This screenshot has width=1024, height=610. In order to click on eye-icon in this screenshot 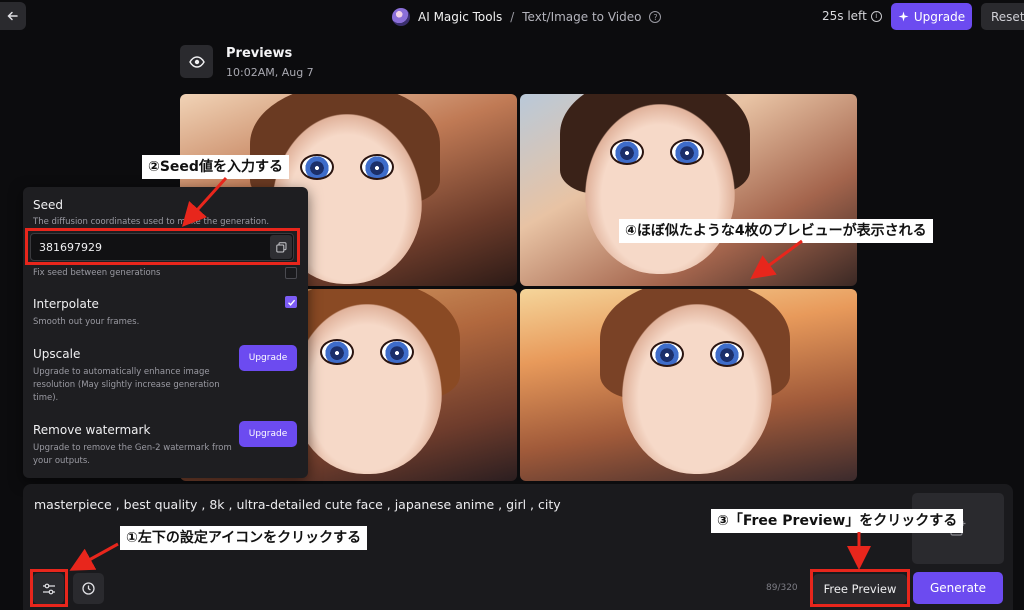, I will do `click(196, 61)`.